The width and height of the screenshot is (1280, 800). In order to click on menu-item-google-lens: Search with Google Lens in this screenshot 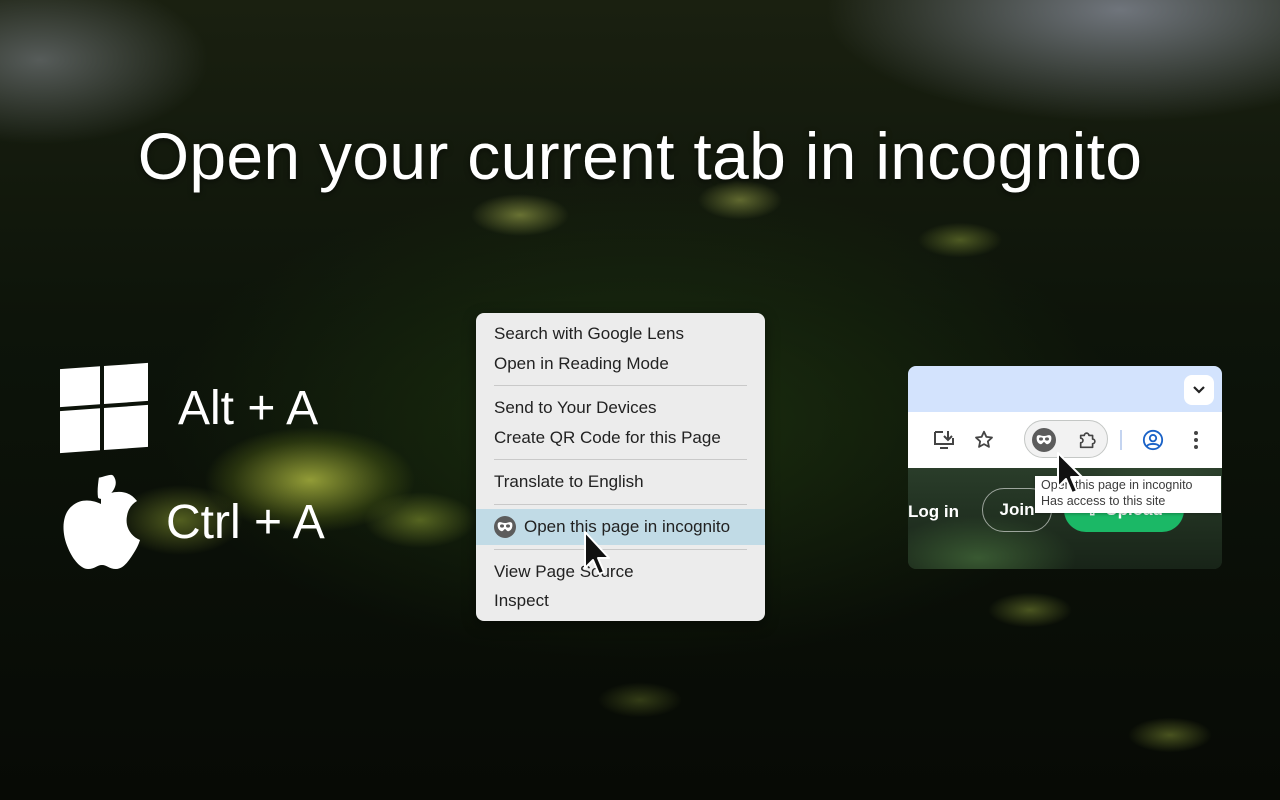, I will do `click(620, 334)`.